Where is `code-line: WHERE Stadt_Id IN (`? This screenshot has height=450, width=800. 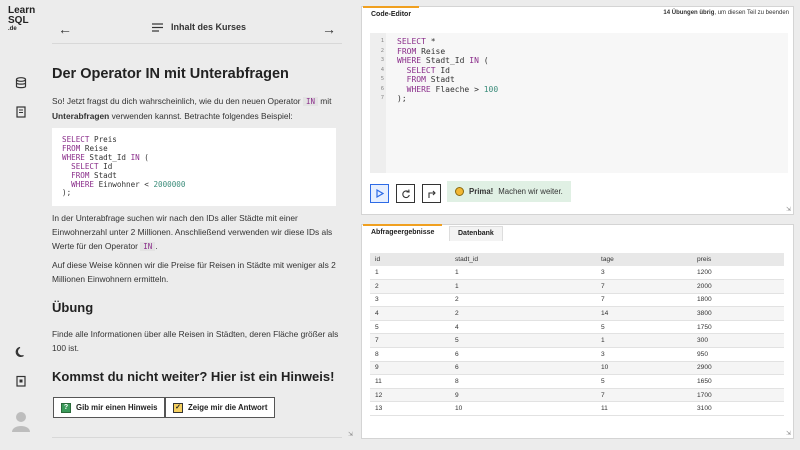 code-line: WHERE Stadt_Id IN ( is located at coordinates (443, 60).